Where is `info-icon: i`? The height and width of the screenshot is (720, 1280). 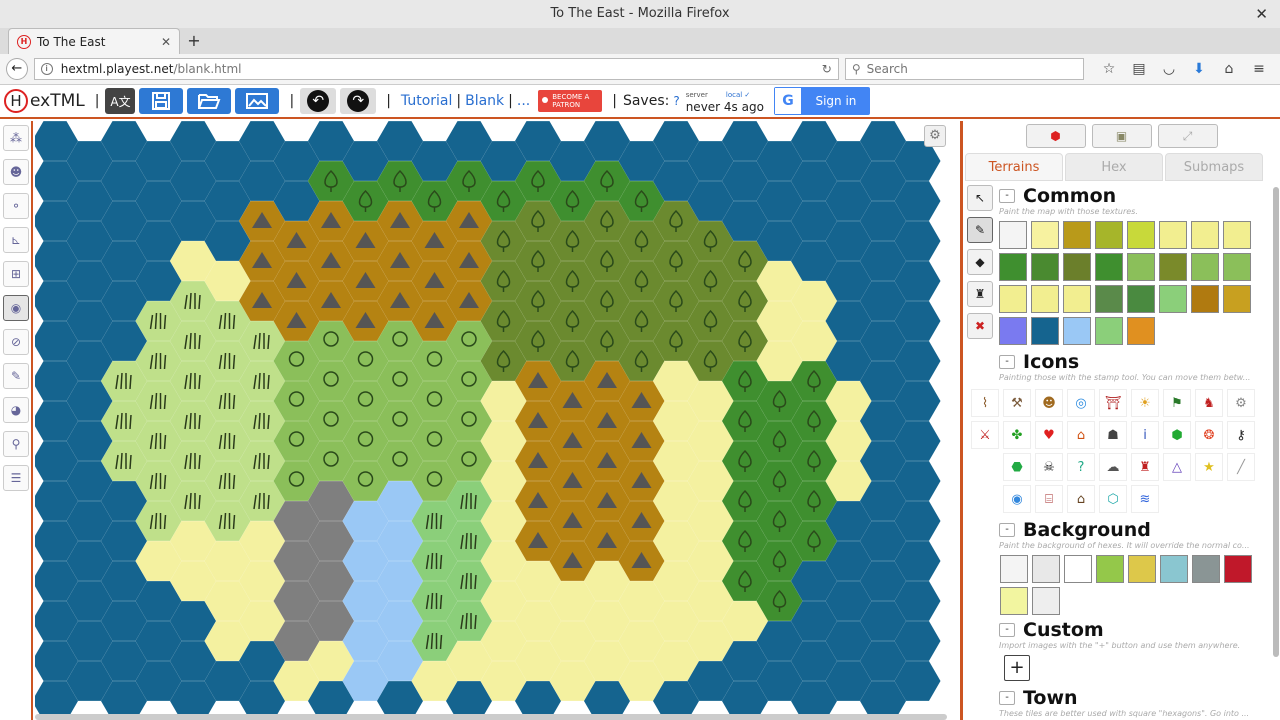 info-icon: i is located at coordinates (1145, 435).